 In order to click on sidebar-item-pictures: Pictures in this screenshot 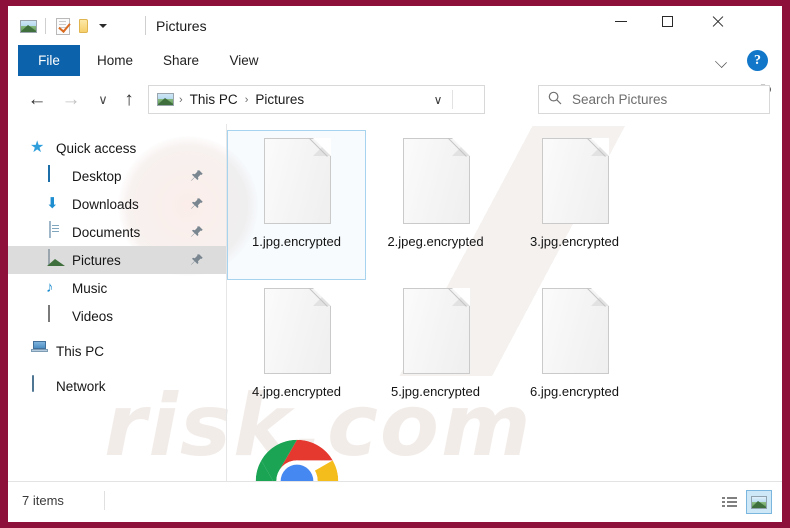, I will do `click(117, 260)`.